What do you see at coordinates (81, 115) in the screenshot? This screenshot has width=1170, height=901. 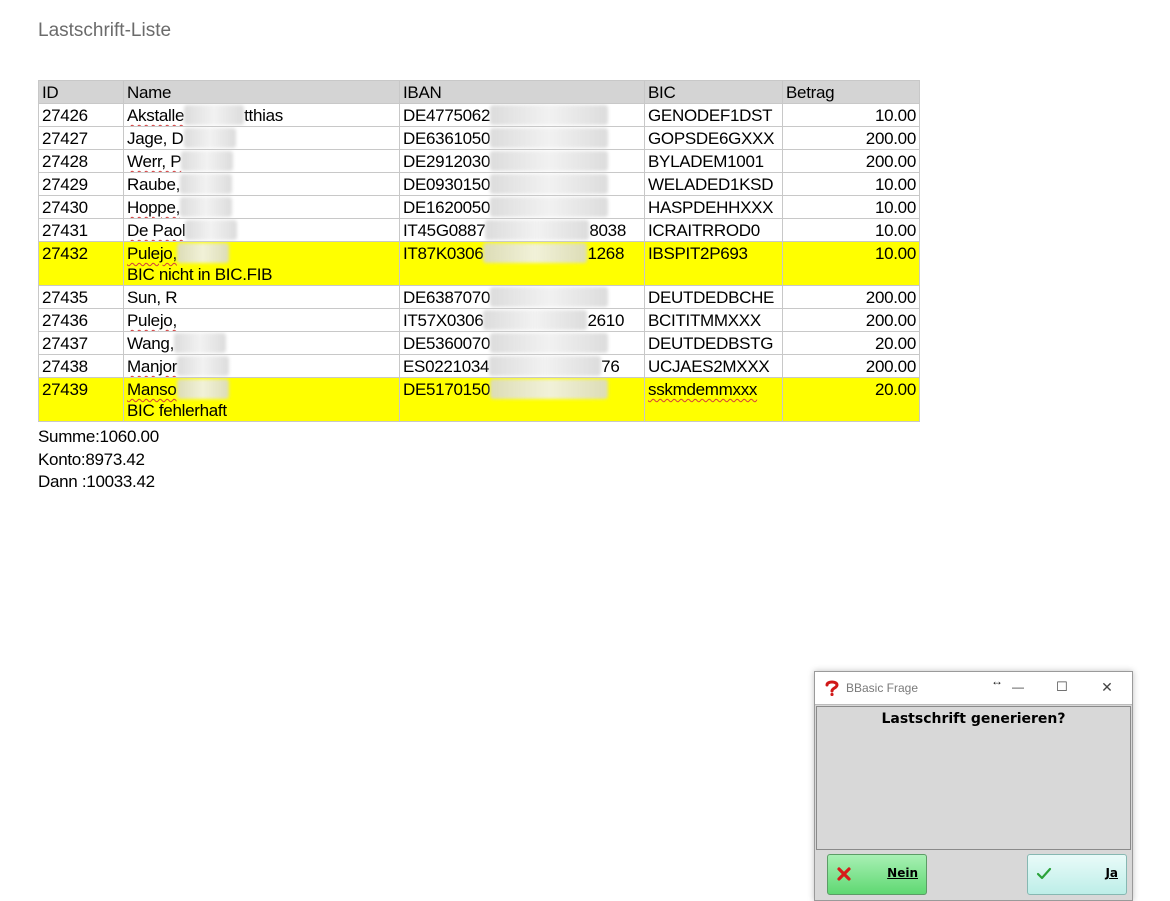 I see `cell-id: 27426` at bounding box center [81, 115].